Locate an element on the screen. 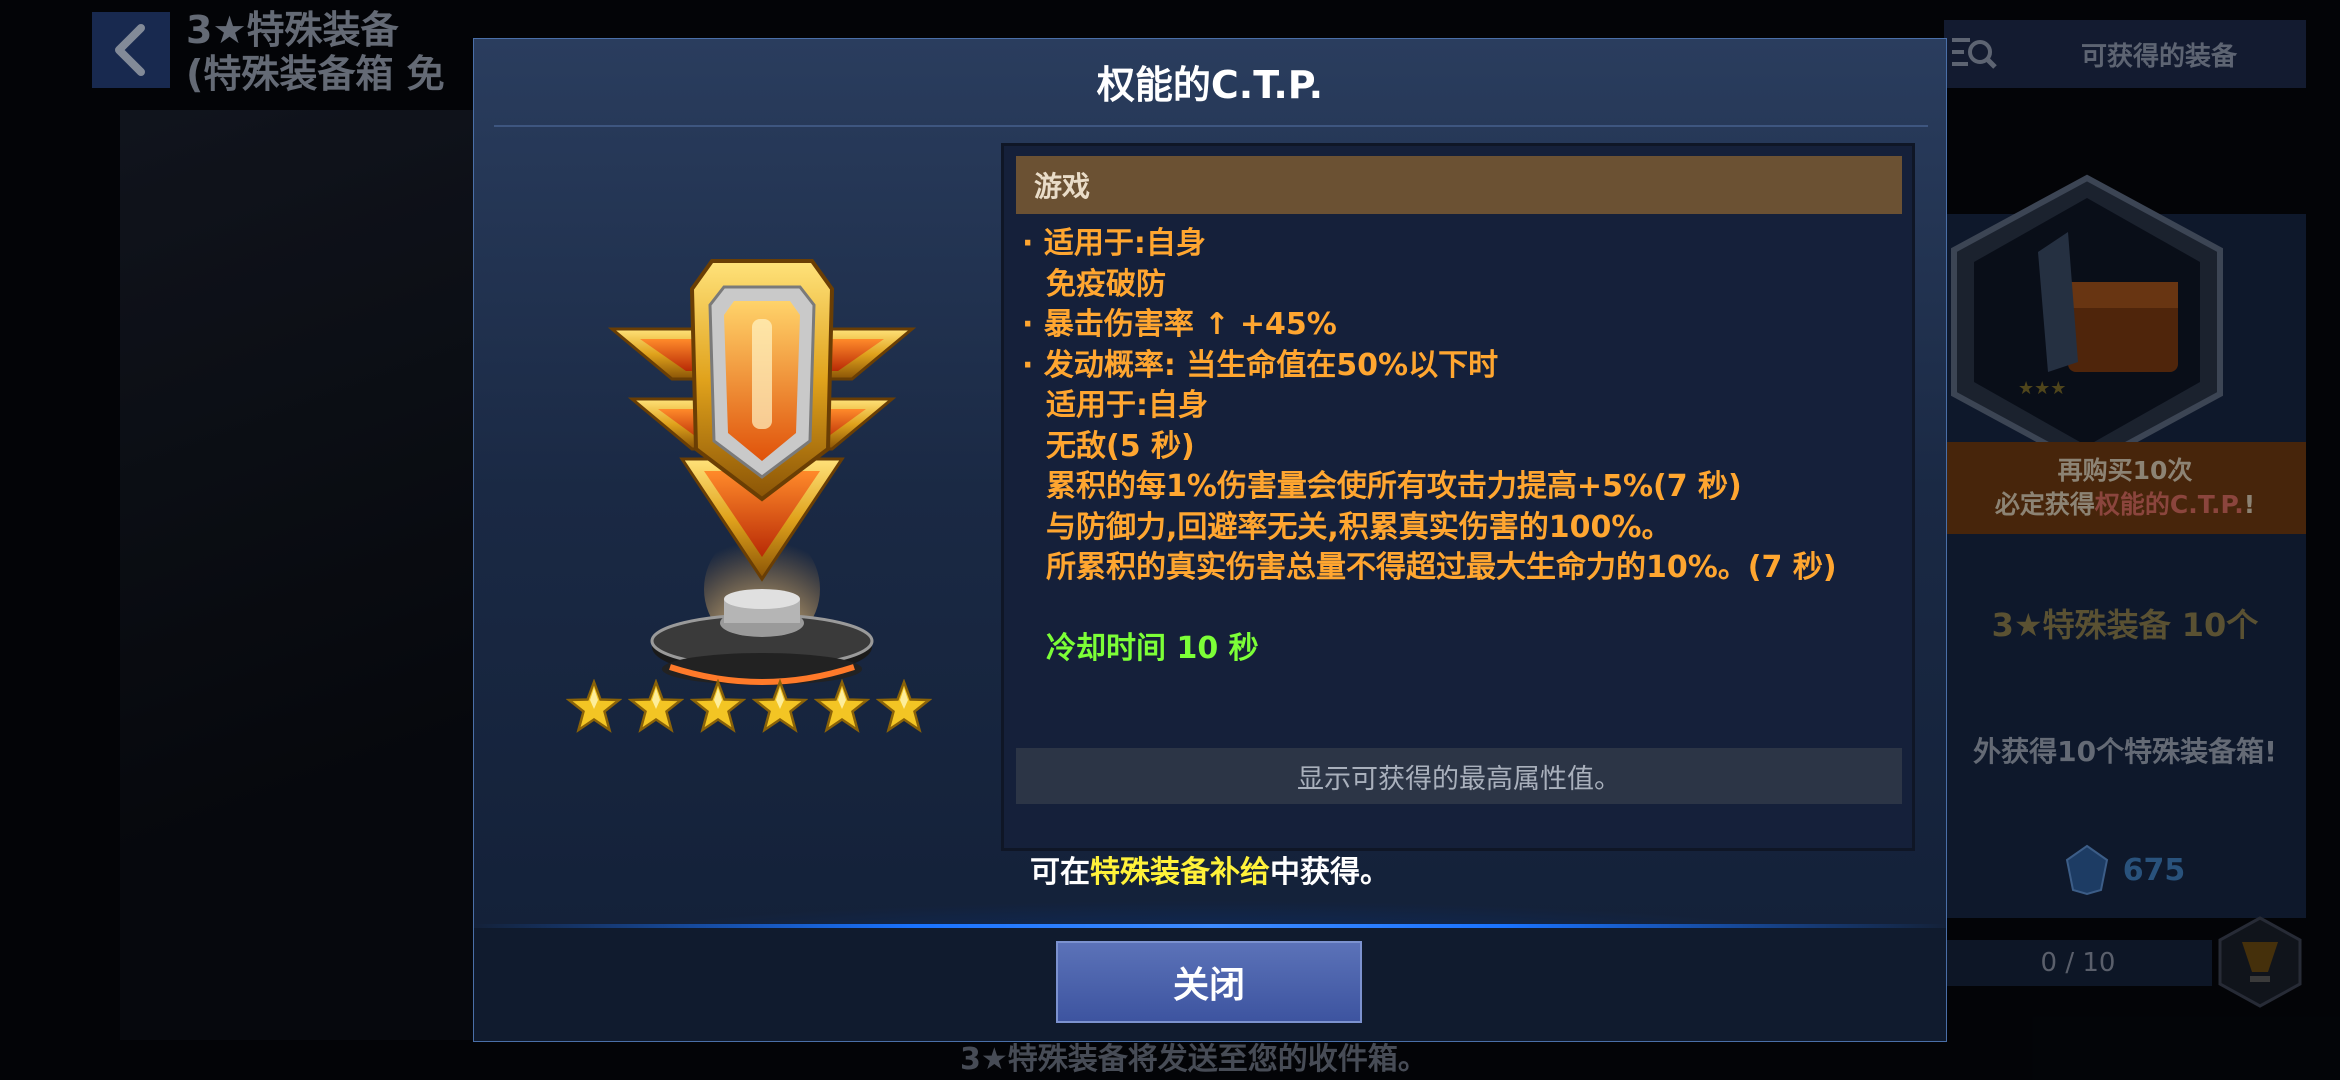  description-line: · 暴击伤害率 ↑ +45% is located at coordinates (1179, 324).